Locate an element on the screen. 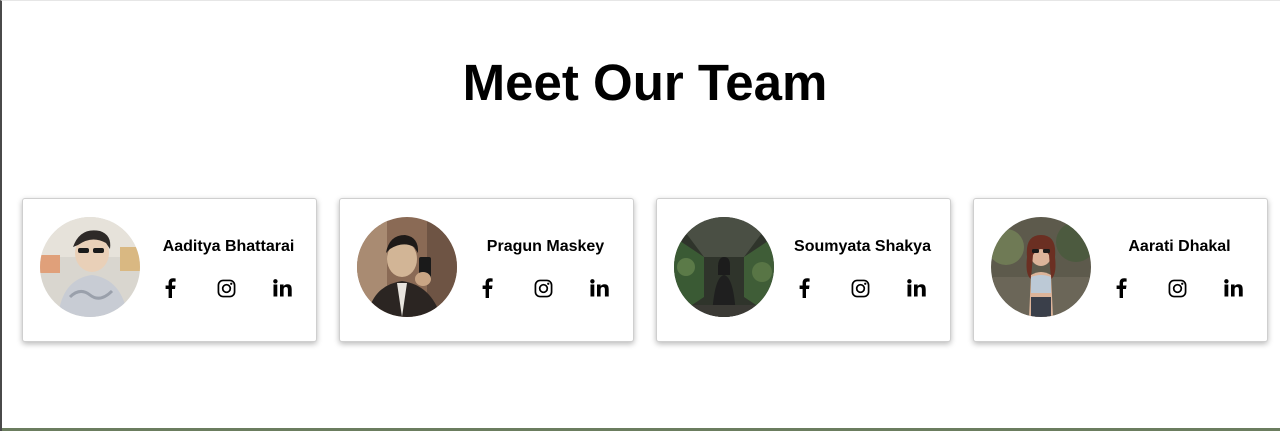  page-title: Meet Our Team is located at coordinates (645, 82).